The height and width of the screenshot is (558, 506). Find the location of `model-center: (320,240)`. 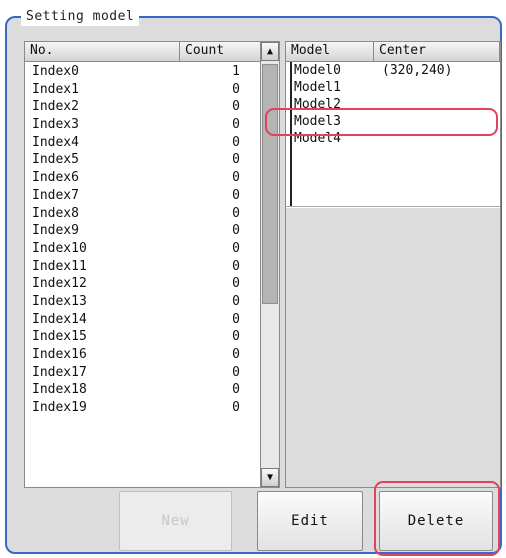

model-center: (320,240) is located at coordinates (417, 70).